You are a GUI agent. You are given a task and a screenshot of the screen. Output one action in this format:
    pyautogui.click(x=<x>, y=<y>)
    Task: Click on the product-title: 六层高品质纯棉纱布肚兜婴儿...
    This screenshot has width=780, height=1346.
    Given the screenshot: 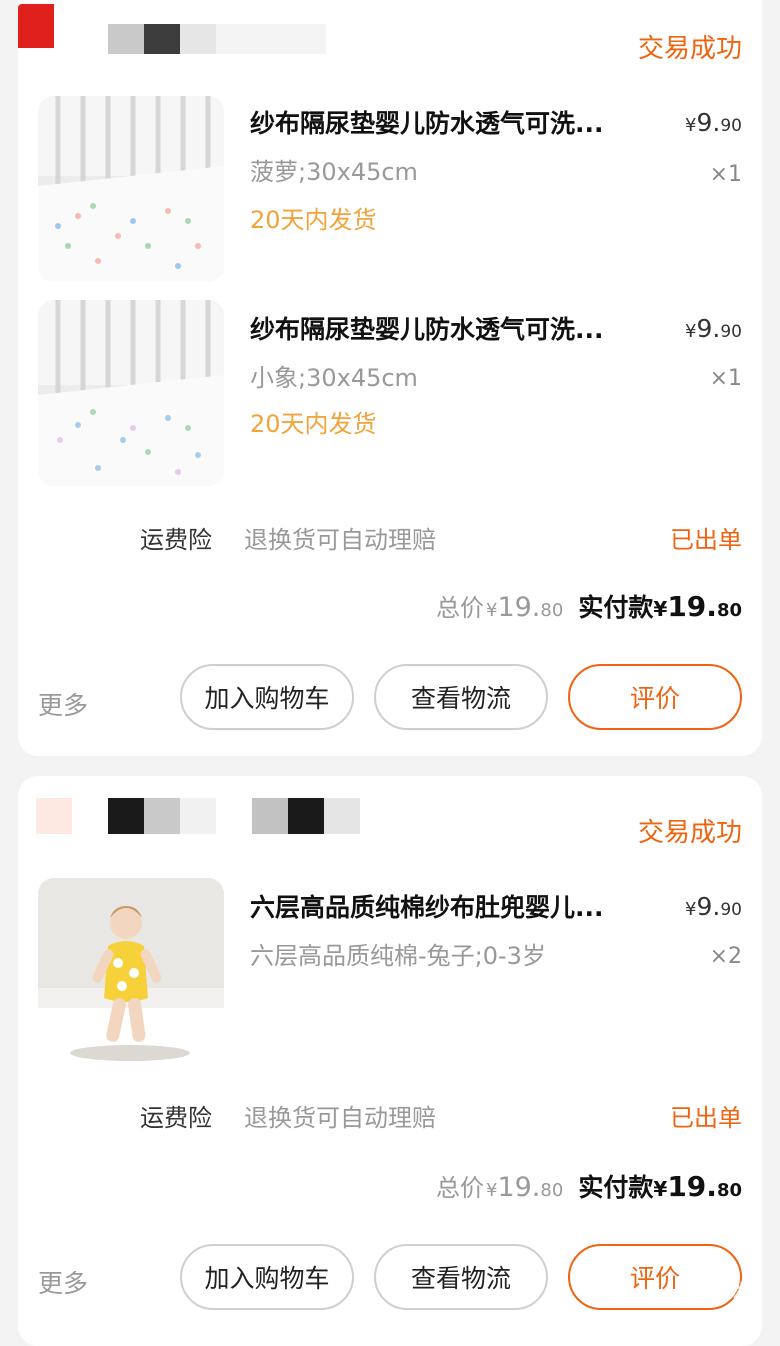 What is the action you would take?
    pyautogui.click(x=455, y=906)
    